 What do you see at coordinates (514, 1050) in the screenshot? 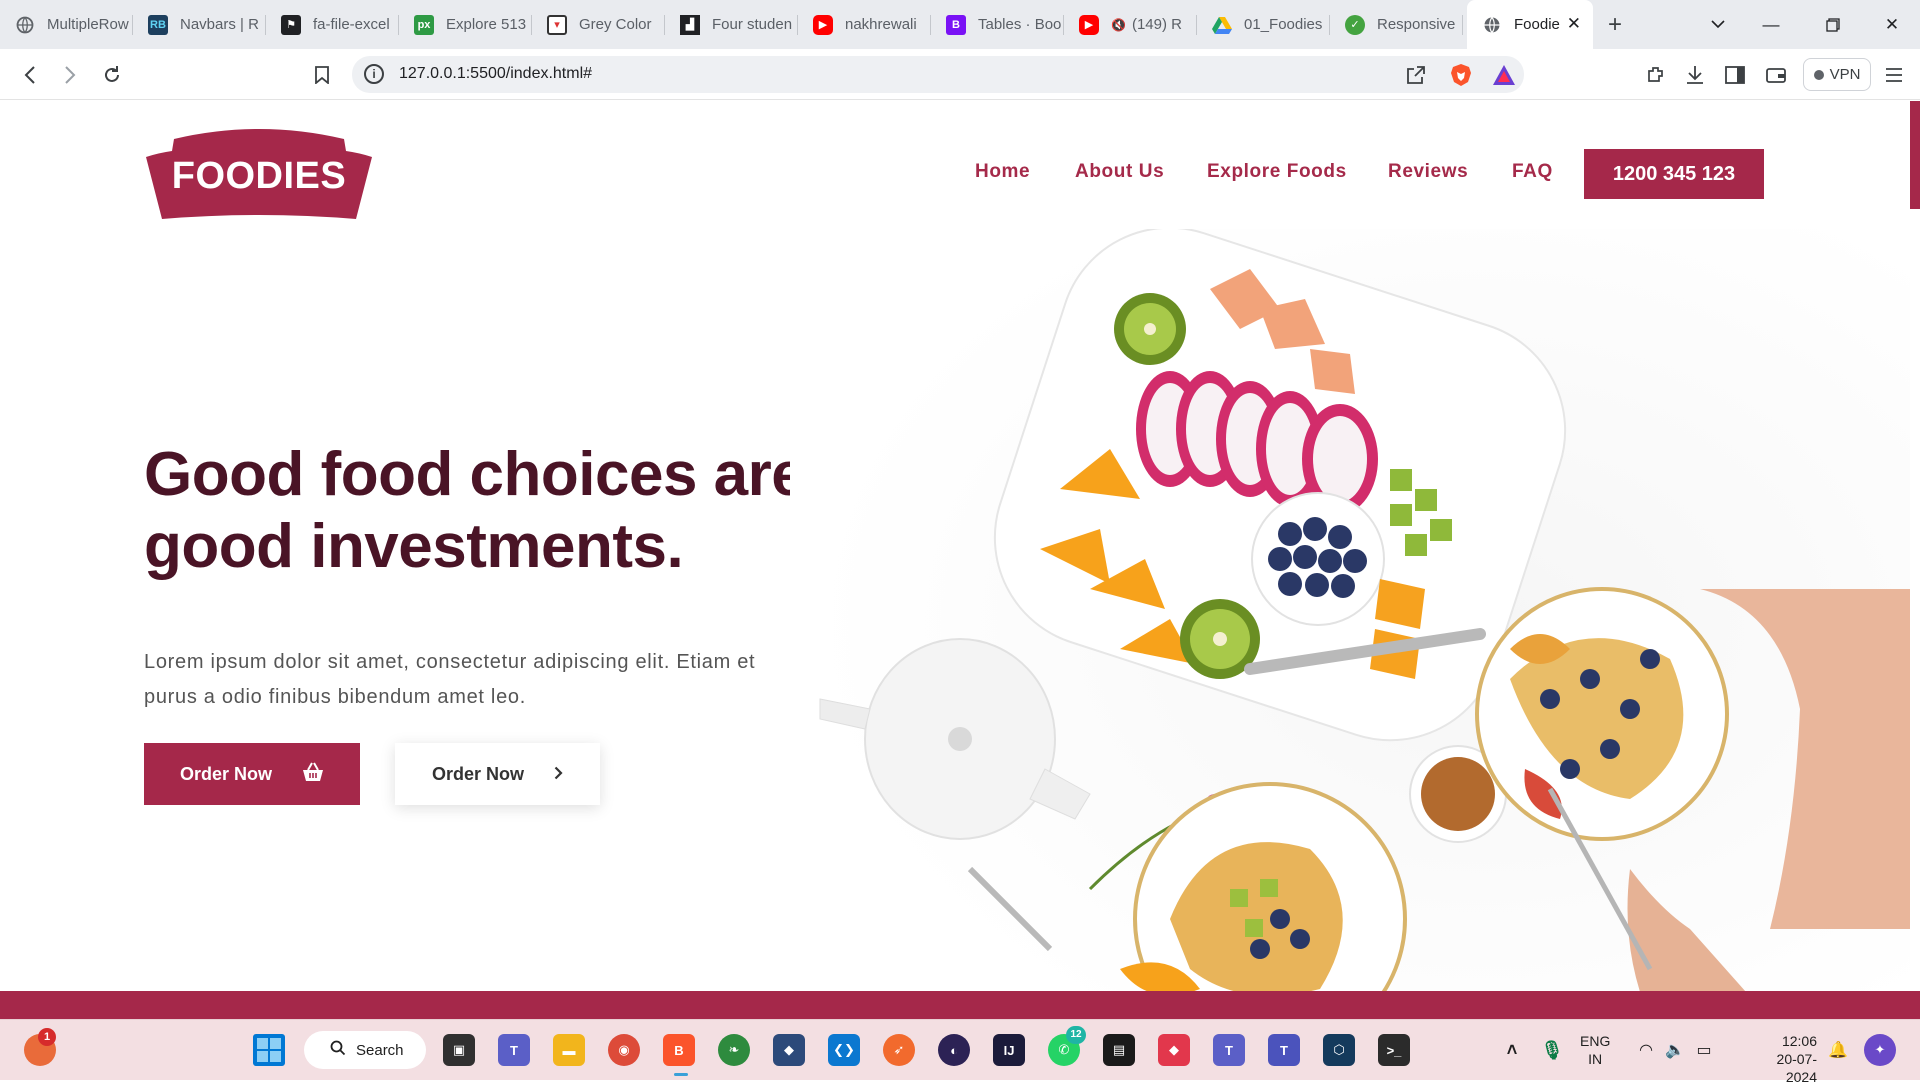
I see `teams-icon: T` at bounding box center [514, 1050].